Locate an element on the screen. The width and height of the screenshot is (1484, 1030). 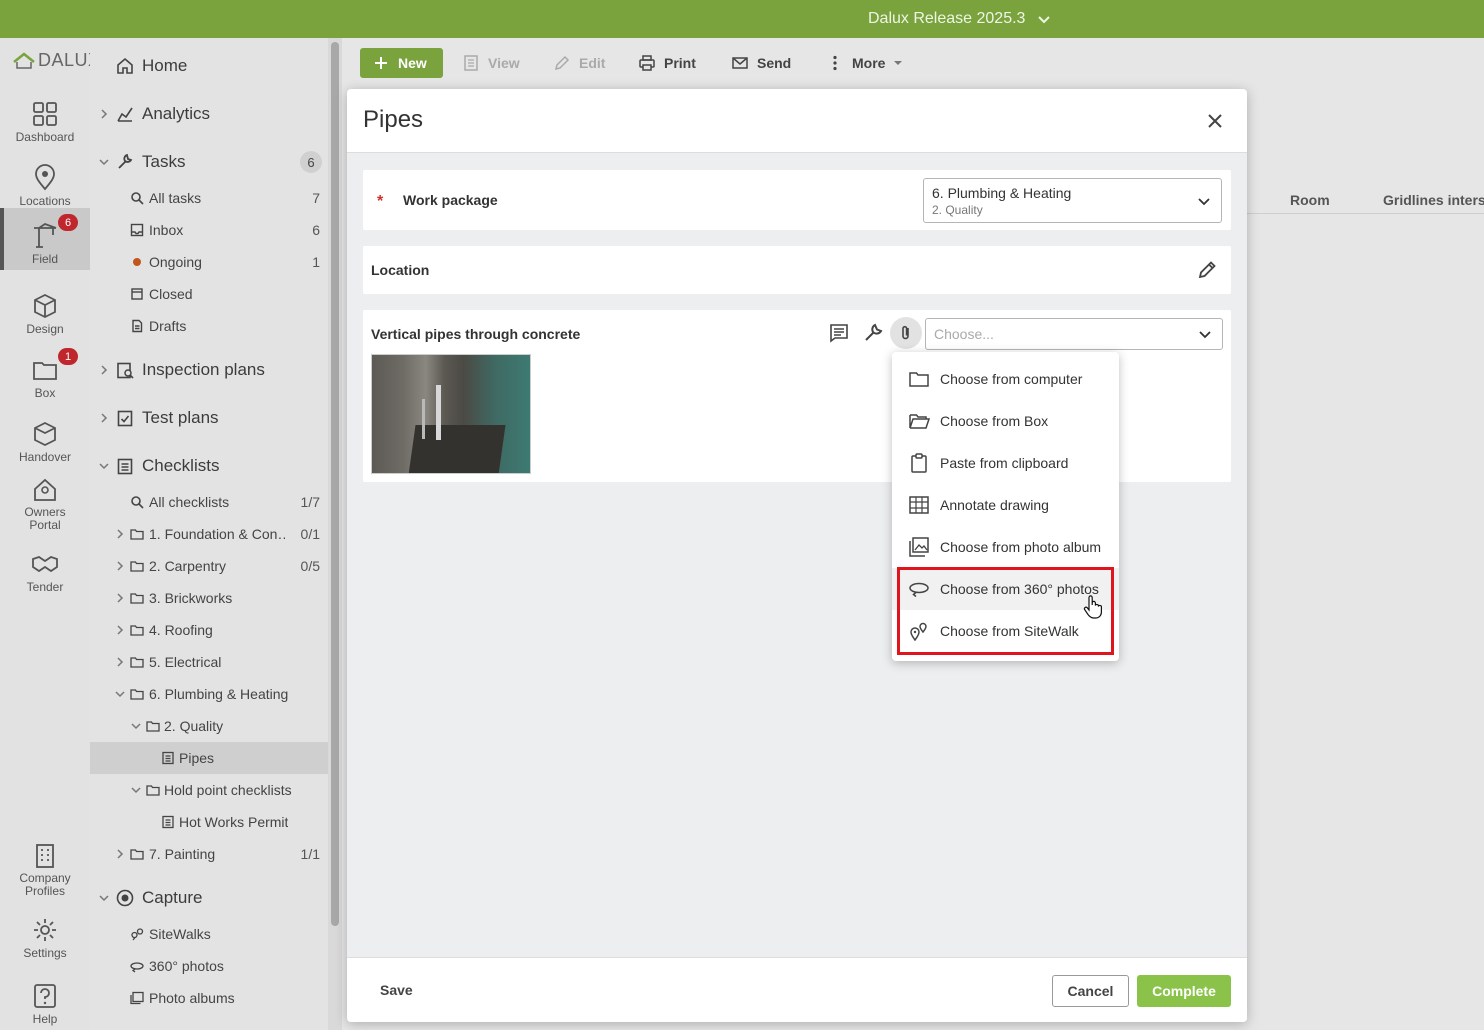
chart-icon is located at coordinates (125, 114).